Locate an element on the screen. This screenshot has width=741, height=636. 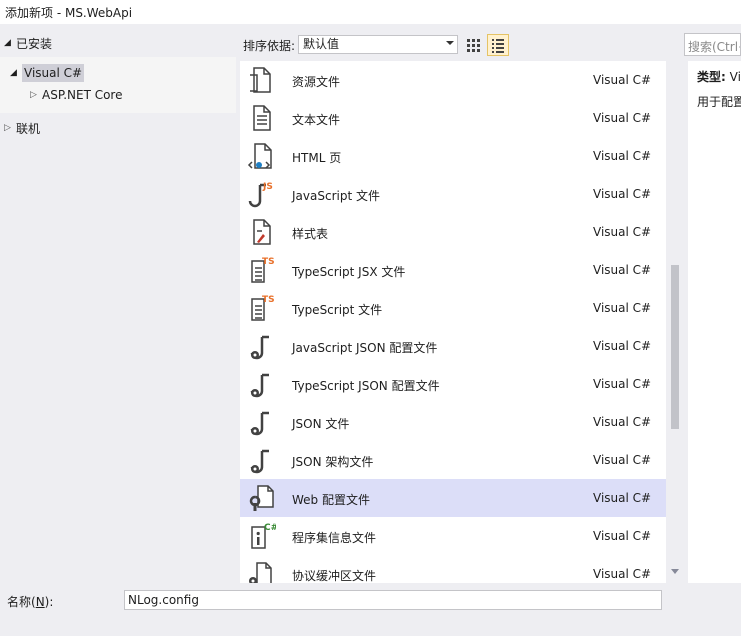
list-view-button is located at coordinates (498, 45).